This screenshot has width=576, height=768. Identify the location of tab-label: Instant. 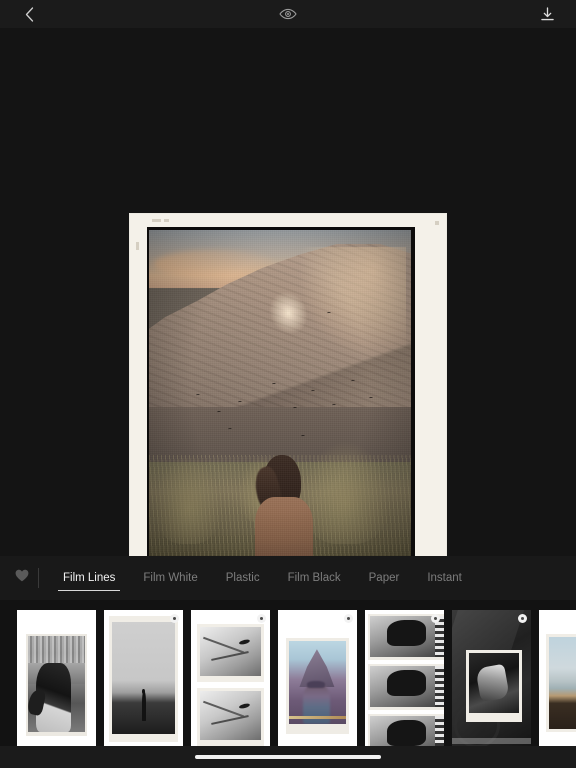
(444, 578).